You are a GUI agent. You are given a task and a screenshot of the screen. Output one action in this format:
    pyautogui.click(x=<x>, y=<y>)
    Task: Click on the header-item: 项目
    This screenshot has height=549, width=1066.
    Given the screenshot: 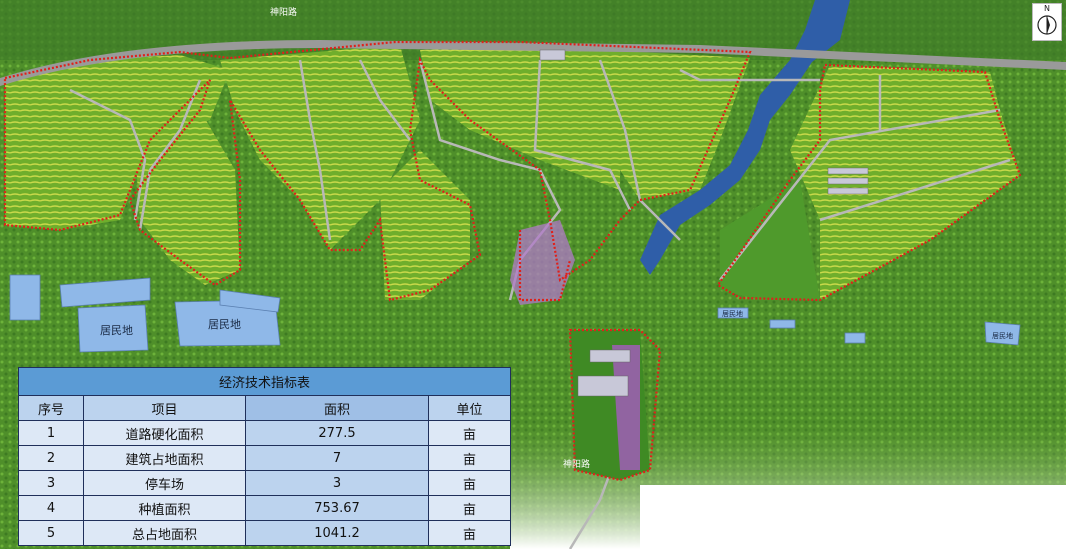 What is the action you would take?
    pyautogui.click(x=164, y=408)
    